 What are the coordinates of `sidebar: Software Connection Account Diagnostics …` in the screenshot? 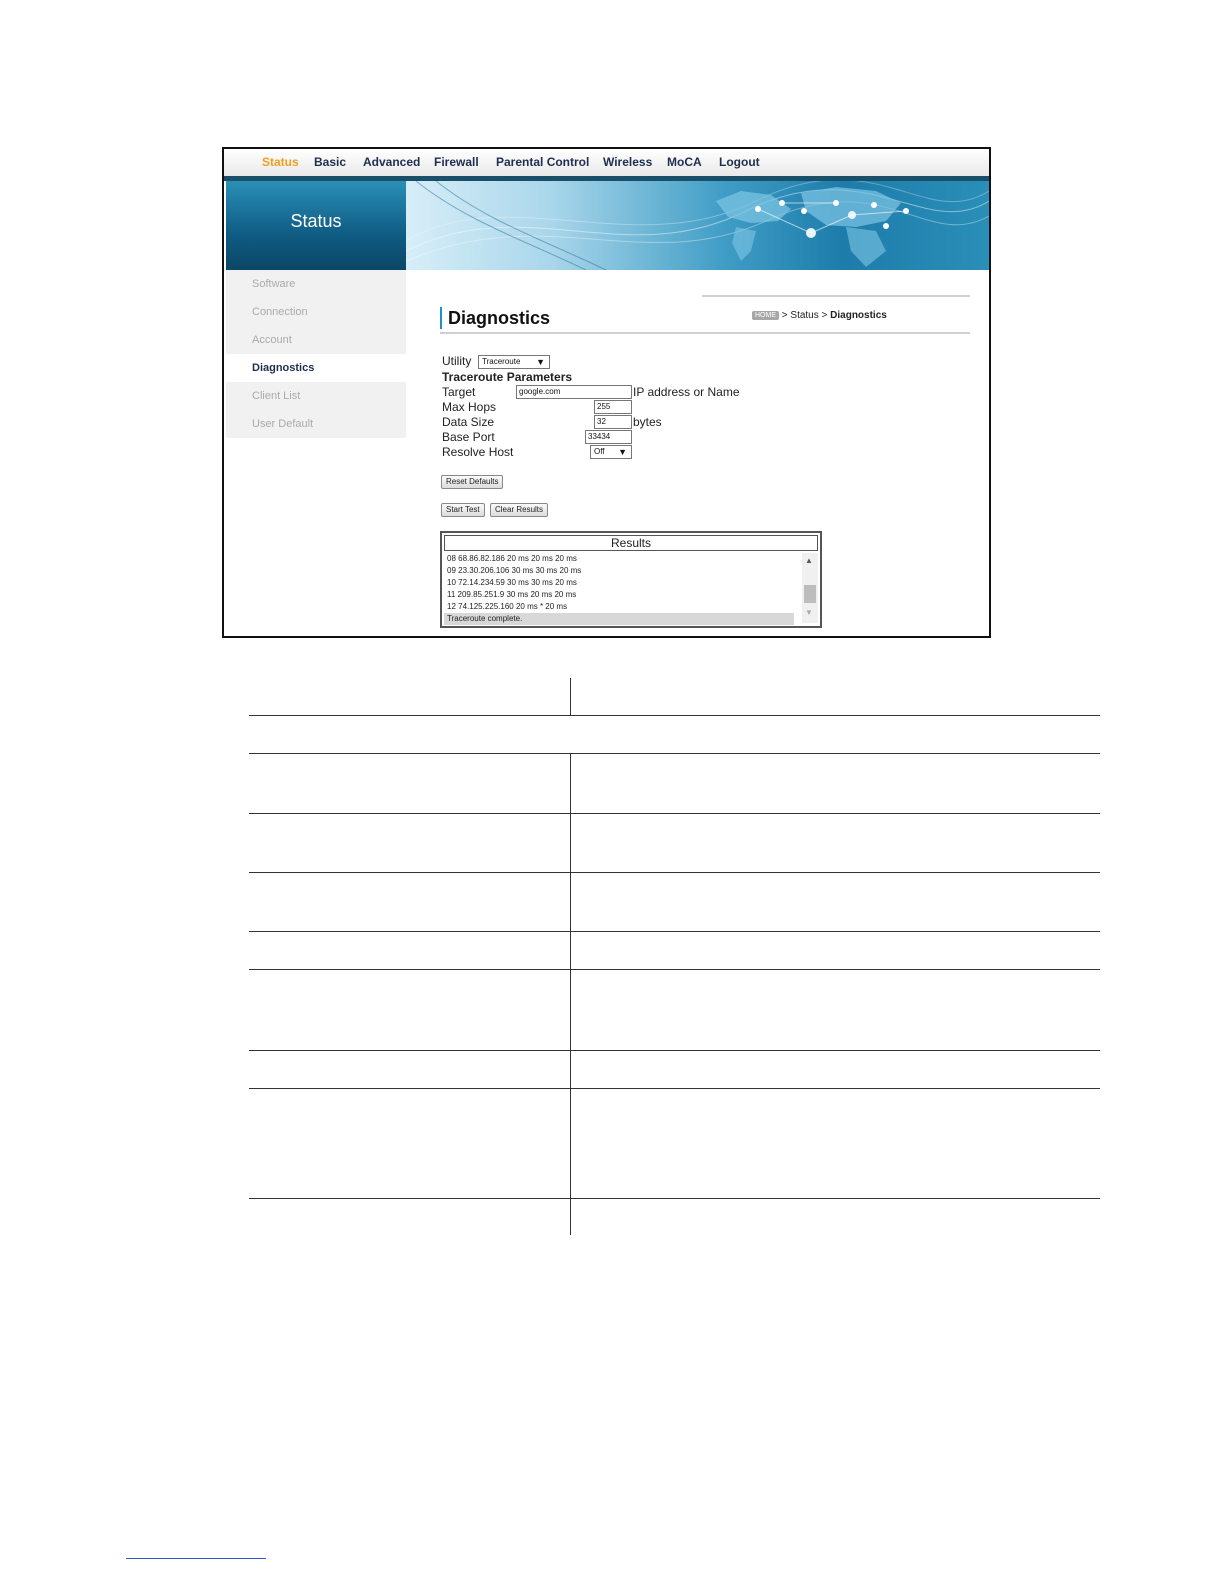 It's located at (316, 354).